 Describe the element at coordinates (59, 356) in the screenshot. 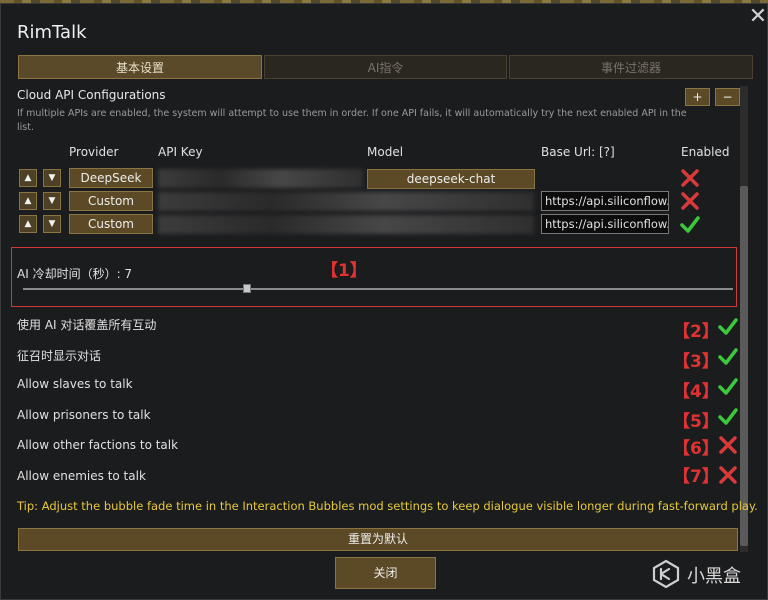

I see `toggle-label-show-when-drafted: 征召时显示对话` at that location.